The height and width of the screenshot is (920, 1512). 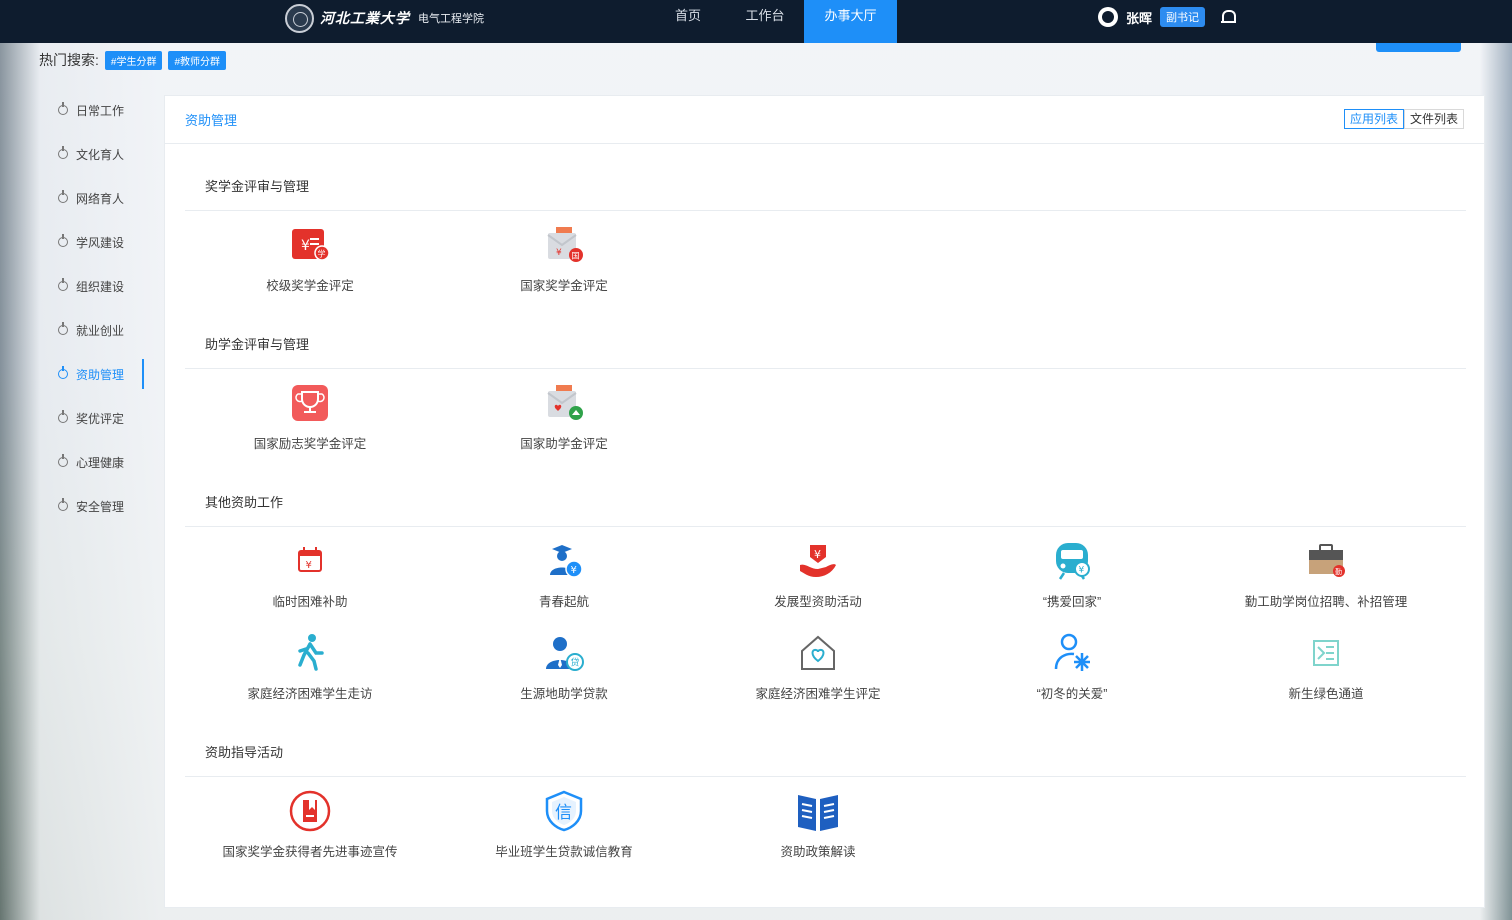 What do you see at coordinates (765, 21) in the screenshot?
I see `nav-workbench: 工作台` at bounding box center [765, 21].